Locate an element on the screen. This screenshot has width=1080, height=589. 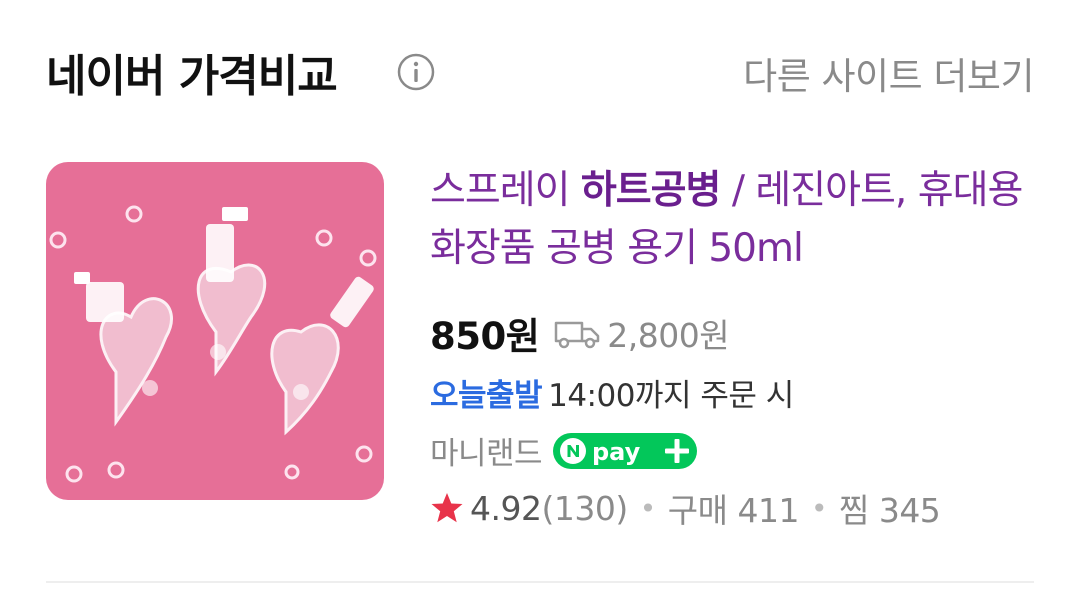
shipping-fee: 2,800원 is located at coordinates (668, 335).